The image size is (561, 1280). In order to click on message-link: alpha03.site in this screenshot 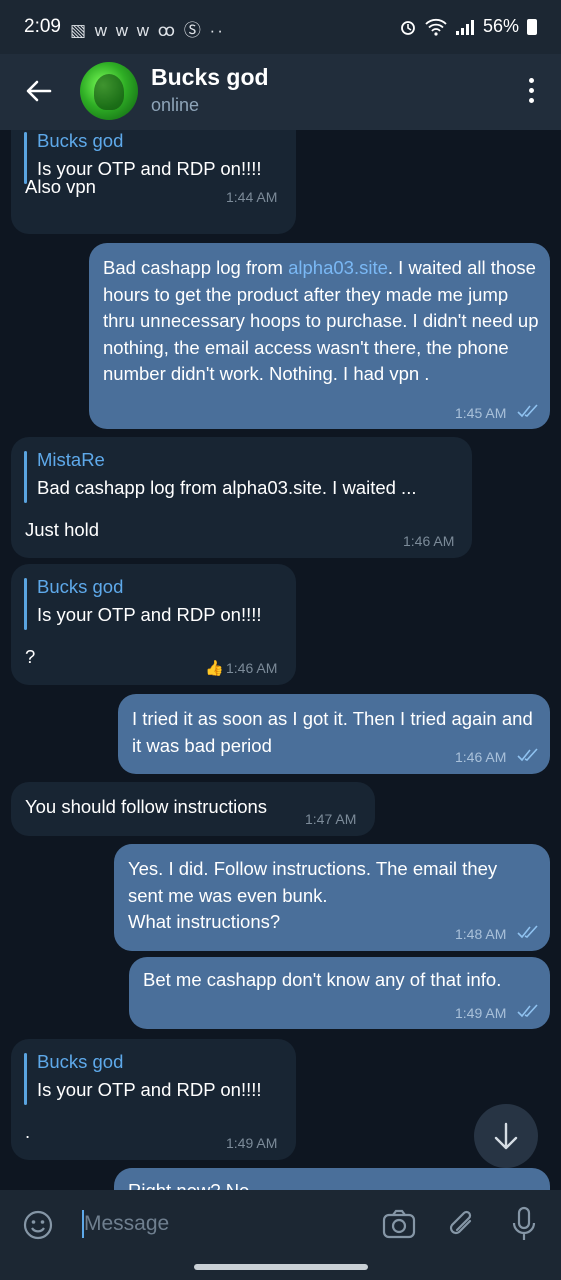, I will do `click(338, 267)`.